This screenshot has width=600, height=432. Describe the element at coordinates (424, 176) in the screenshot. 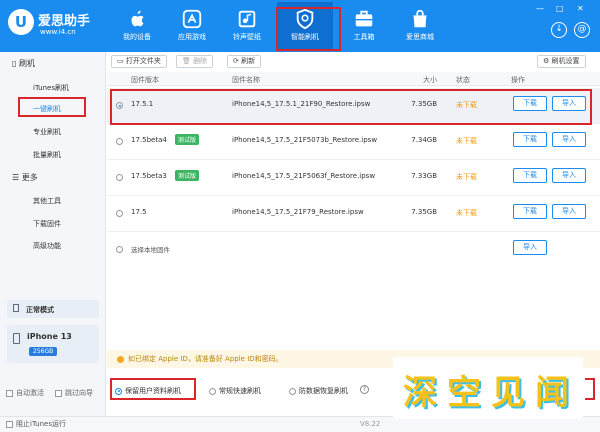

I see `row-size: 7.33GB` at that location.